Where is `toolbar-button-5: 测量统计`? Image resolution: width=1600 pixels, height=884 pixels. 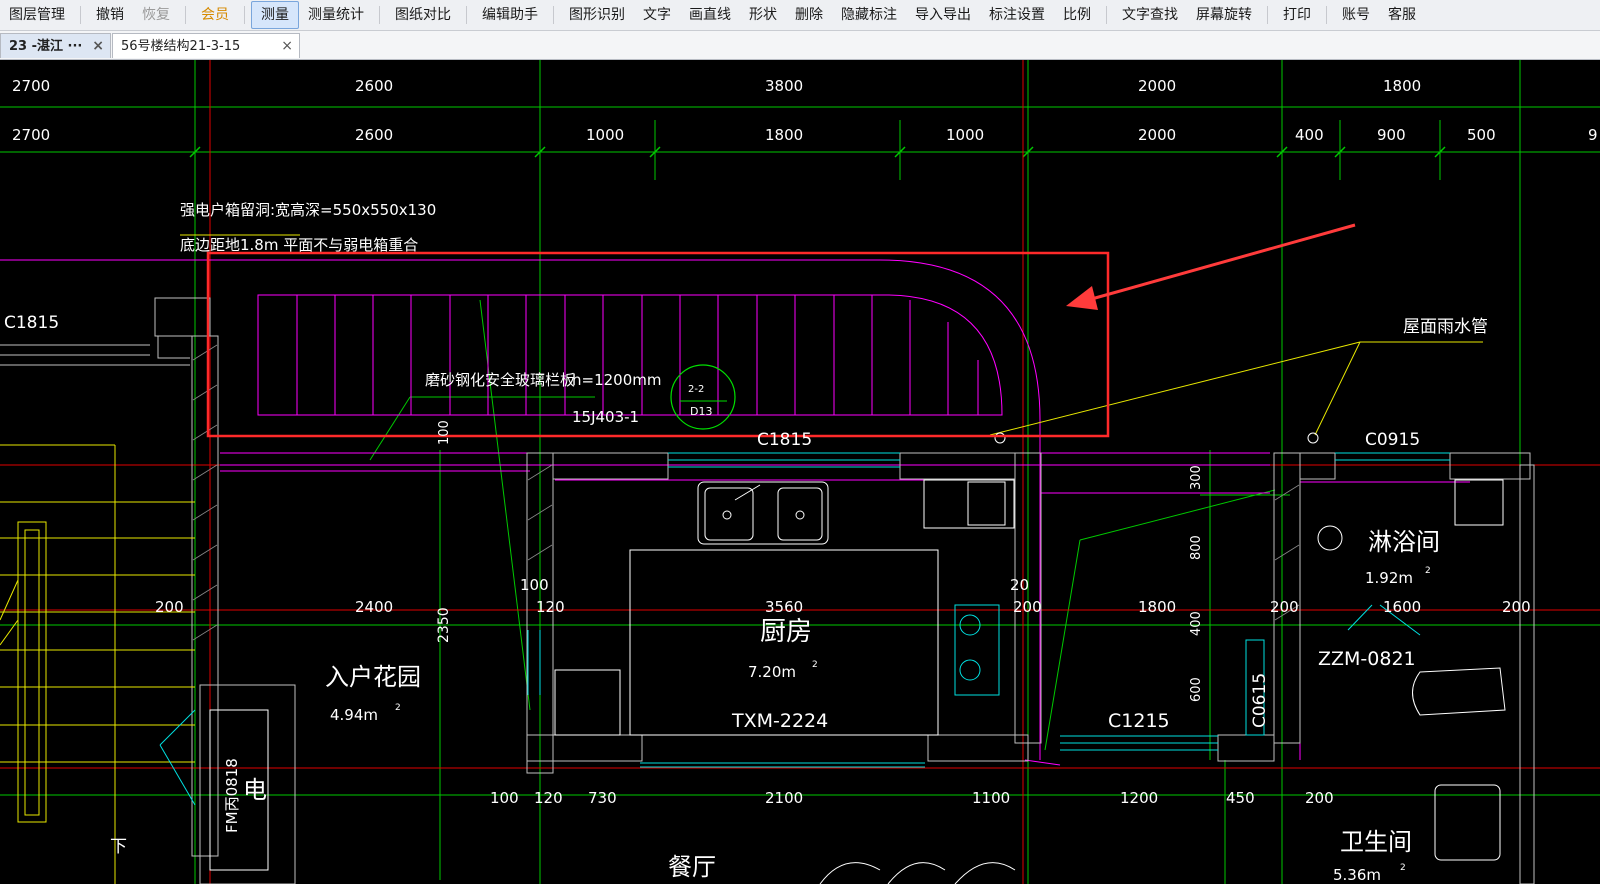
toolbar-button-5: 测量统计 is located at coordinates (336, 15).